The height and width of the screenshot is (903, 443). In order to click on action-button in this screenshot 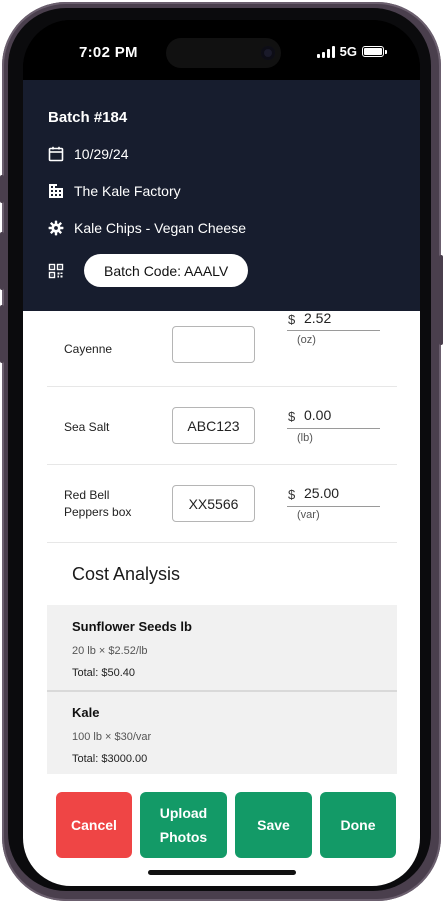, I will do `click(2, 189)`.